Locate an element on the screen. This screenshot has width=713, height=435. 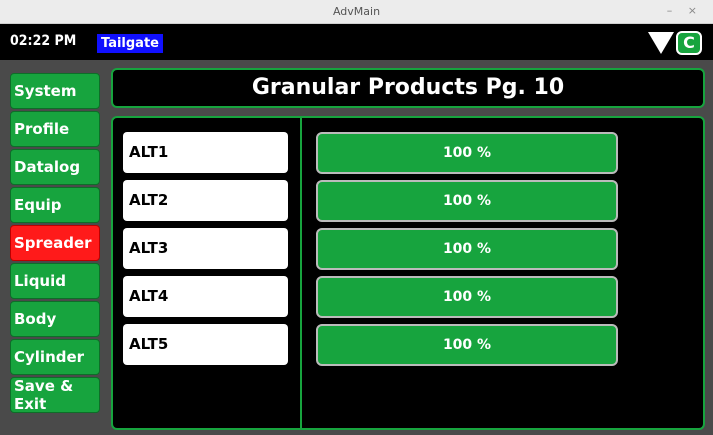
alt5-value-button: 100 % is located at coordinates (467, 345).